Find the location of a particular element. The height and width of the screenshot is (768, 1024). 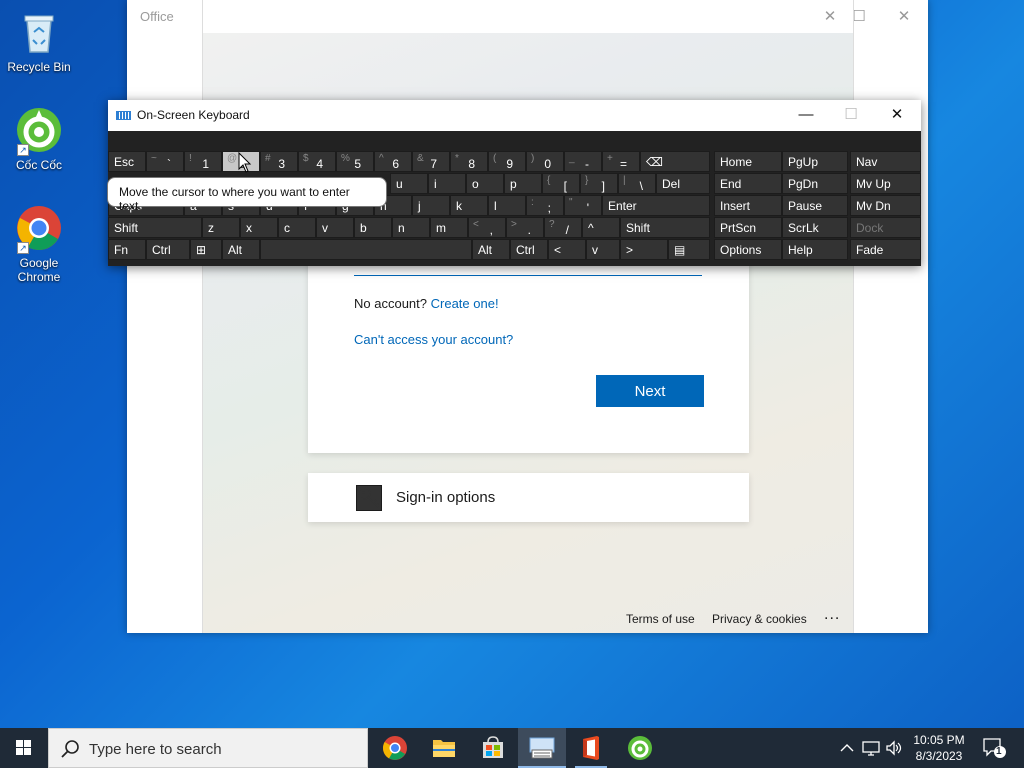

nav-key-mv-up: Mv Up is located at coordinates (885, 183).